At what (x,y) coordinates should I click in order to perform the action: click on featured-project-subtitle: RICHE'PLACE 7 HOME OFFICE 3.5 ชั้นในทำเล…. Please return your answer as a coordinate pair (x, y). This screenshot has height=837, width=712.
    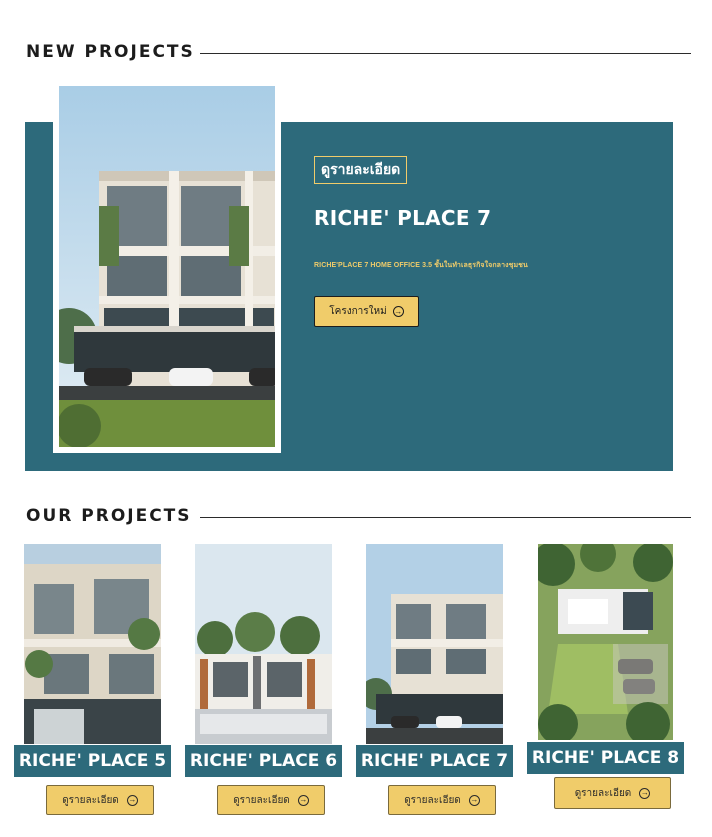
    Looking at the image, I should click on (421, 265).